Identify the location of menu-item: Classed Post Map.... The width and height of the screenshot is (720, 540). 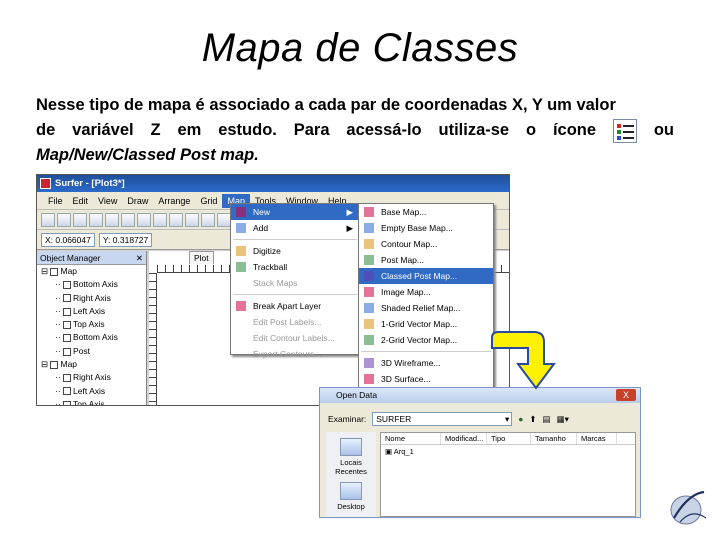
(426, 276).